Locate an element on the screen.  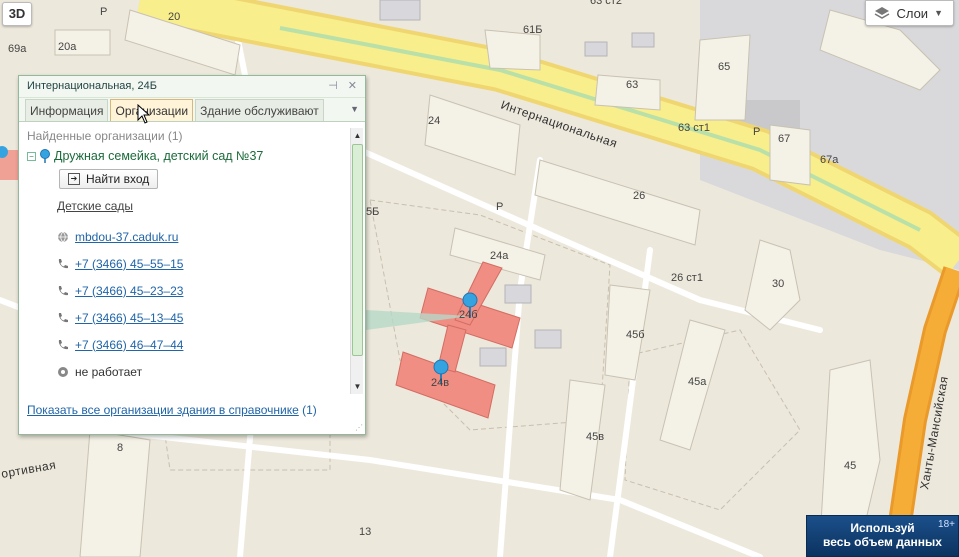
pin-popup-icon: ⊣ is located at coordinates (333, 85).